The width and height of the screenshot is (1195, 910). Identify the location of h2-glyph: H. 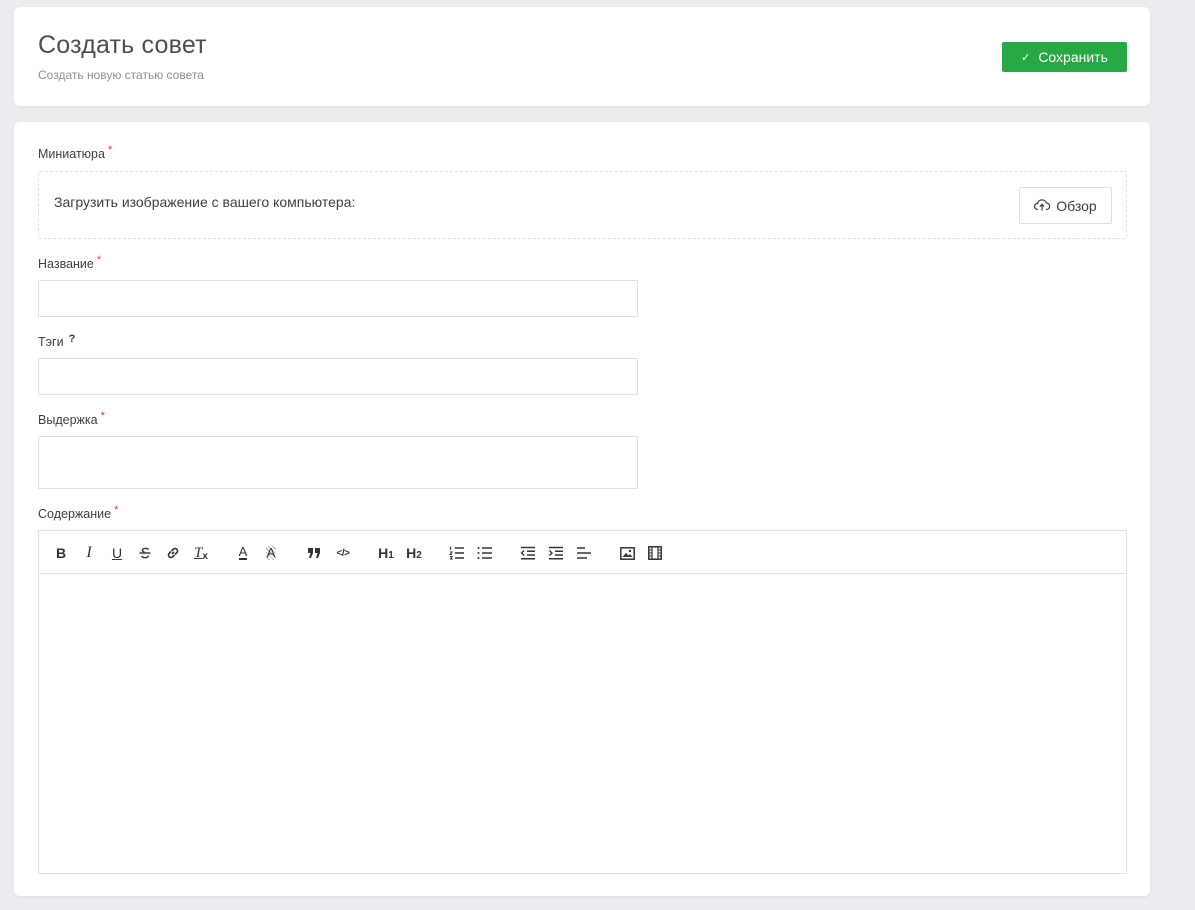
(411, 553).